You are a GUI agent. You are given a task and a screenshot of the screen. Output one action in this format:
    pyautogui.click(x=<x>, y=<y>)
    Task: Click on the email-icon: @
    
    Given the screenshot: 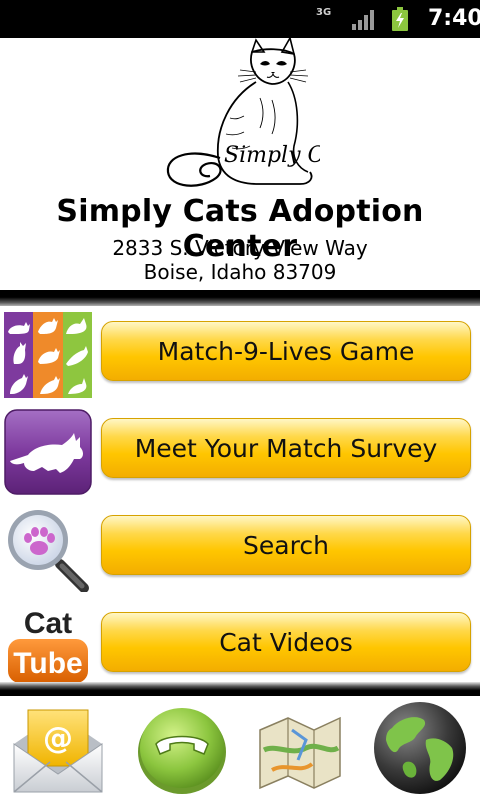 What is the action you would take?
    pyautogui.click(x=58, y=748)
    